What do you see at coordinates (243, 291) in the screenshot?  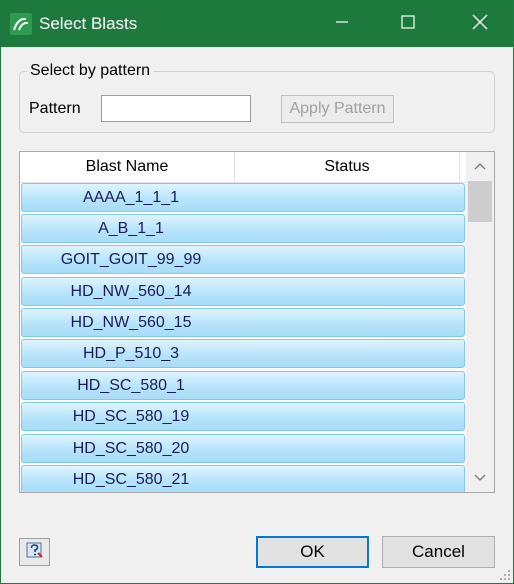 I see `table-row: HD_NW_560_14` at bounding box center [243, 291].